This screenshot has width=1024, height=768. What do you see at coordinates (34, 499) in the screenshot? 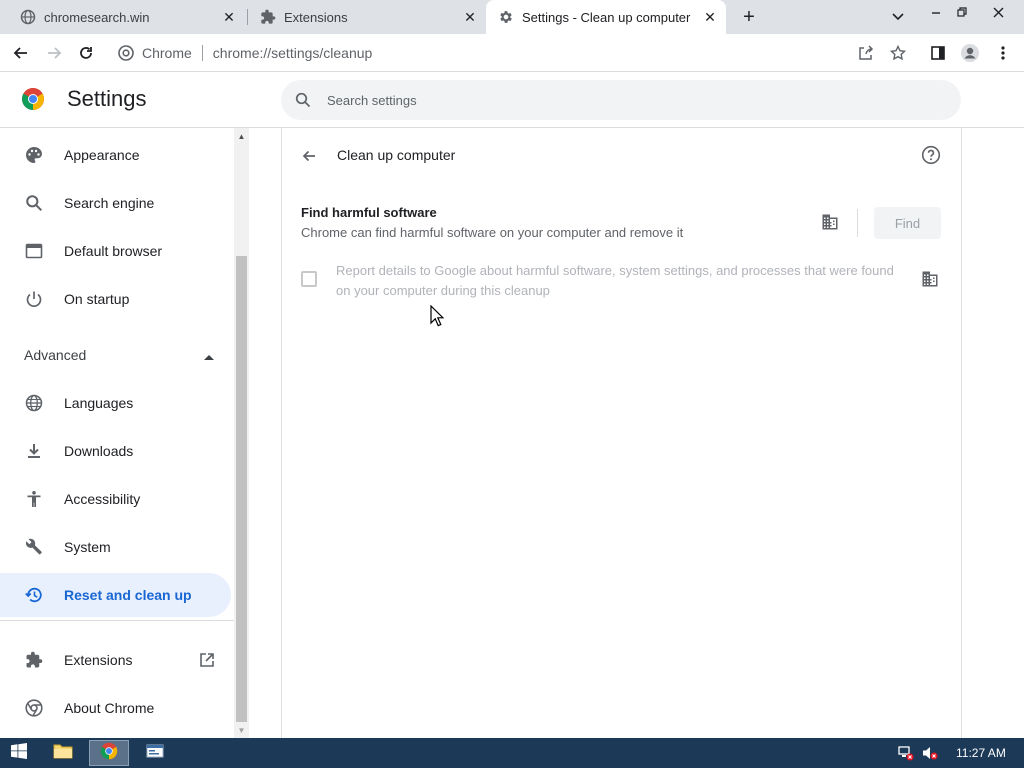
I see `accessibility-icon` at bounding box center [34, 499].